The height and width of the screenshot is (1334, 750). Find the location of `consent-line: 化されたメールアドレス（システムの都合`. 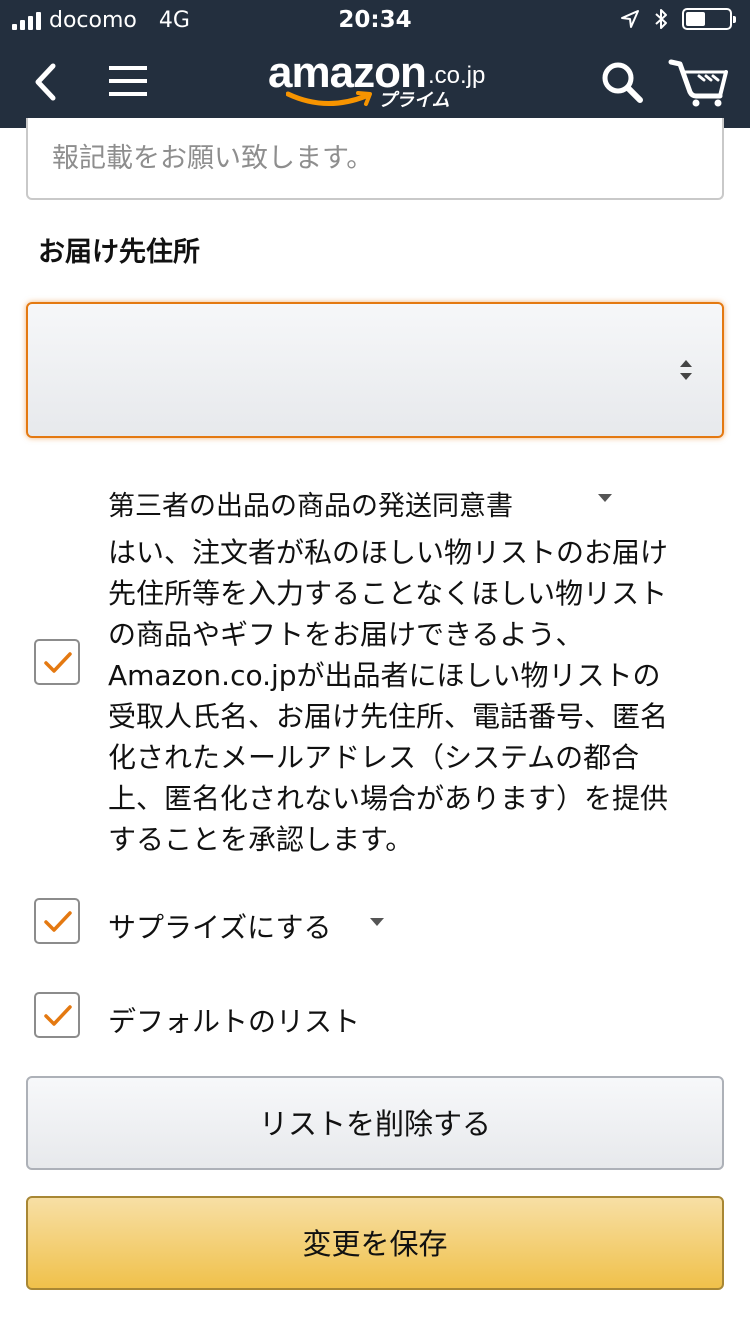

consent-line: 化されたメールアドレス（システムの都合 is located at coordinates (374, 757).